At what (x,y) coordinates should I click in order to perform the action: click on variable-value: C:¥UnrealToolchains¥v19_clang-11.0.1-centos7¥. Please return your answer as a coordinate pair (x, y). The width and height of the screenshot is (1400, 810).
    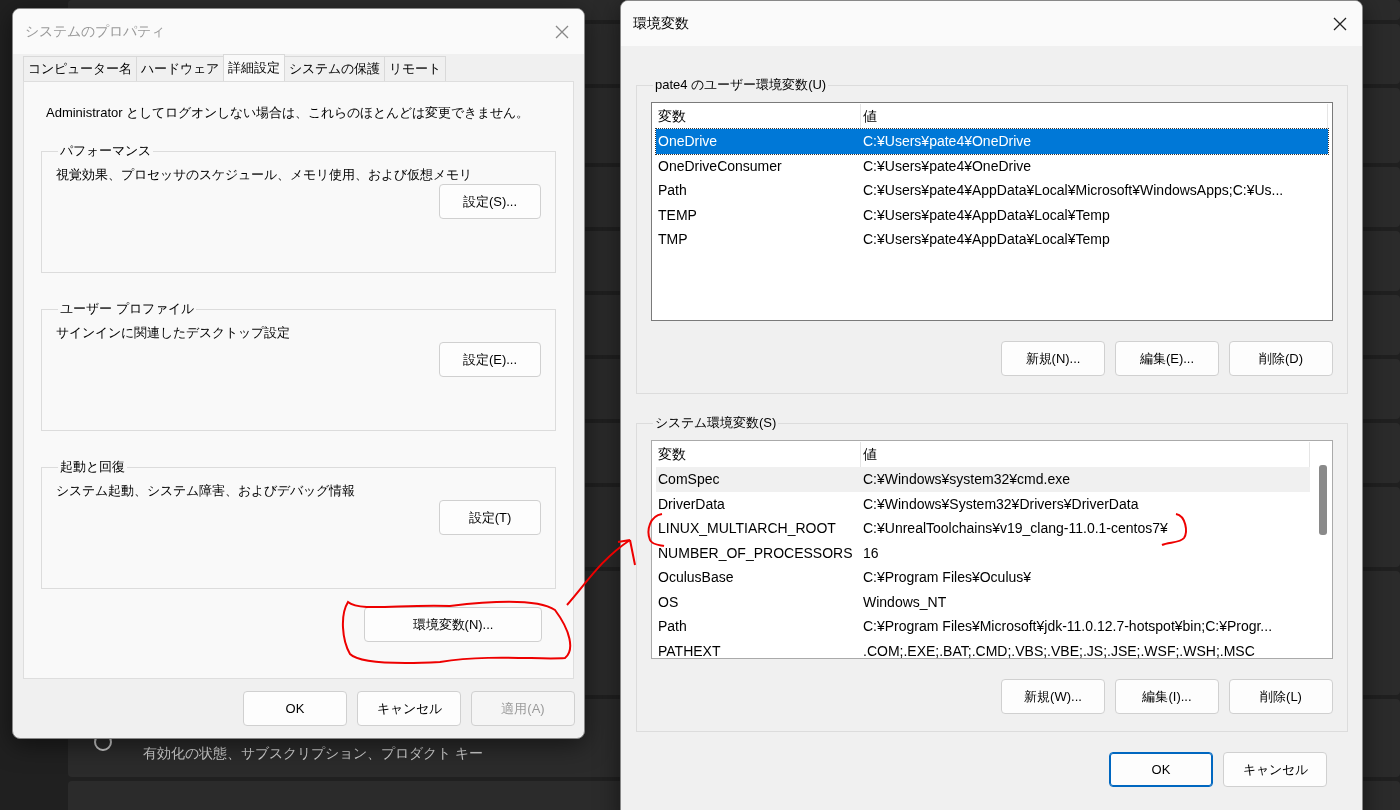
    Looking at the image, I should click on (1015, 528).